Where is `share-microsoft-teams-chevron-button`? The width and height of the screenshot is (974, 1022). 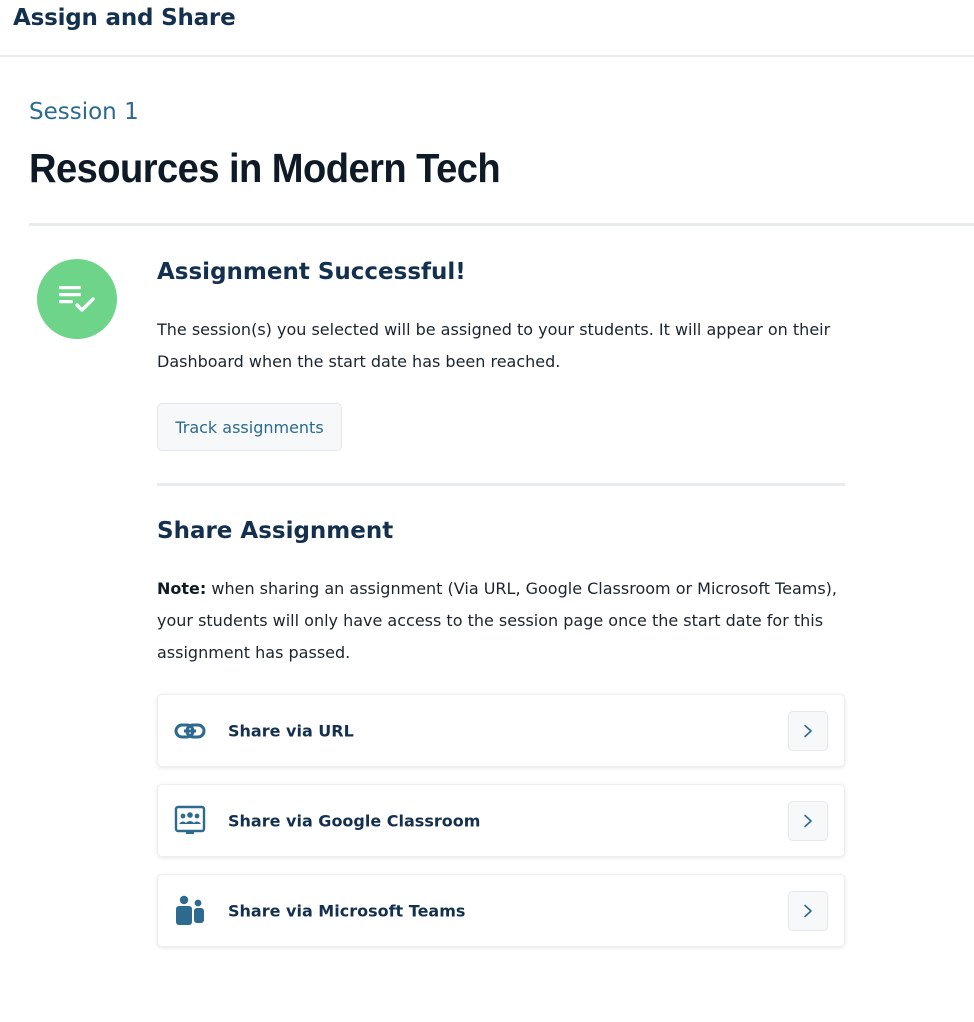
share-microsoft-teams-chevron-button is located at coordinates (808, 910).